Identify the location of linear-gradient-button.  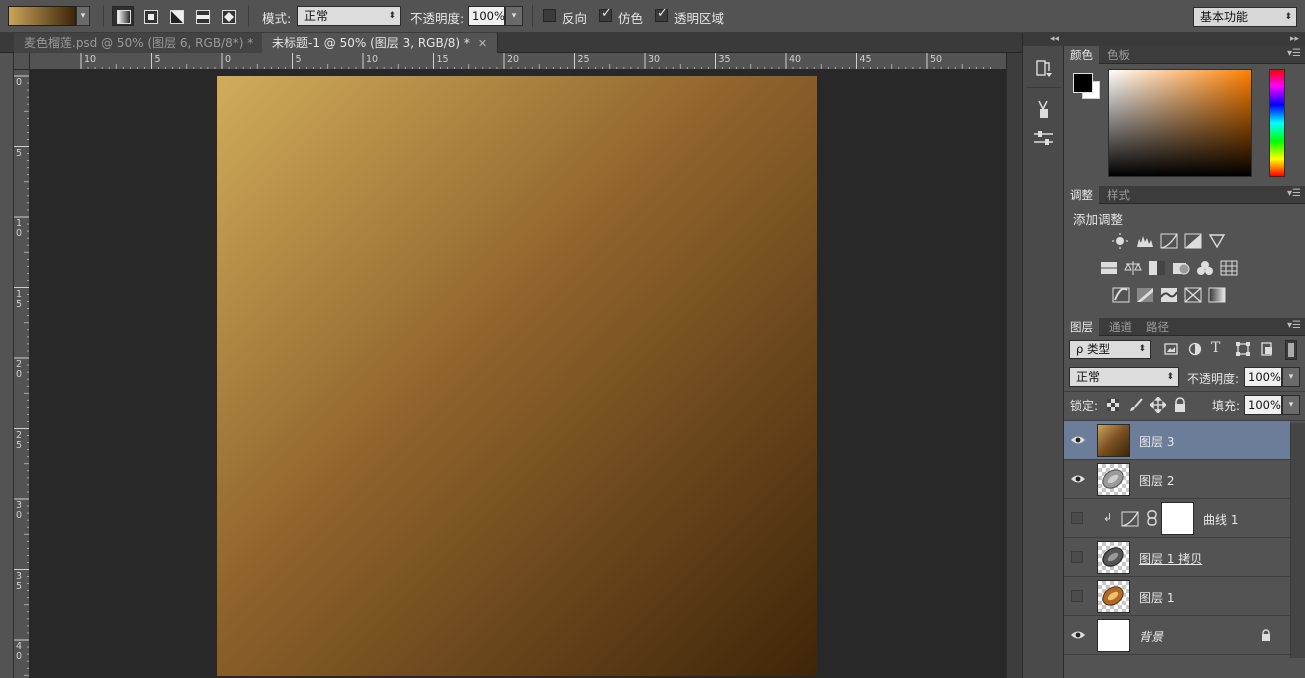
(123, 16).